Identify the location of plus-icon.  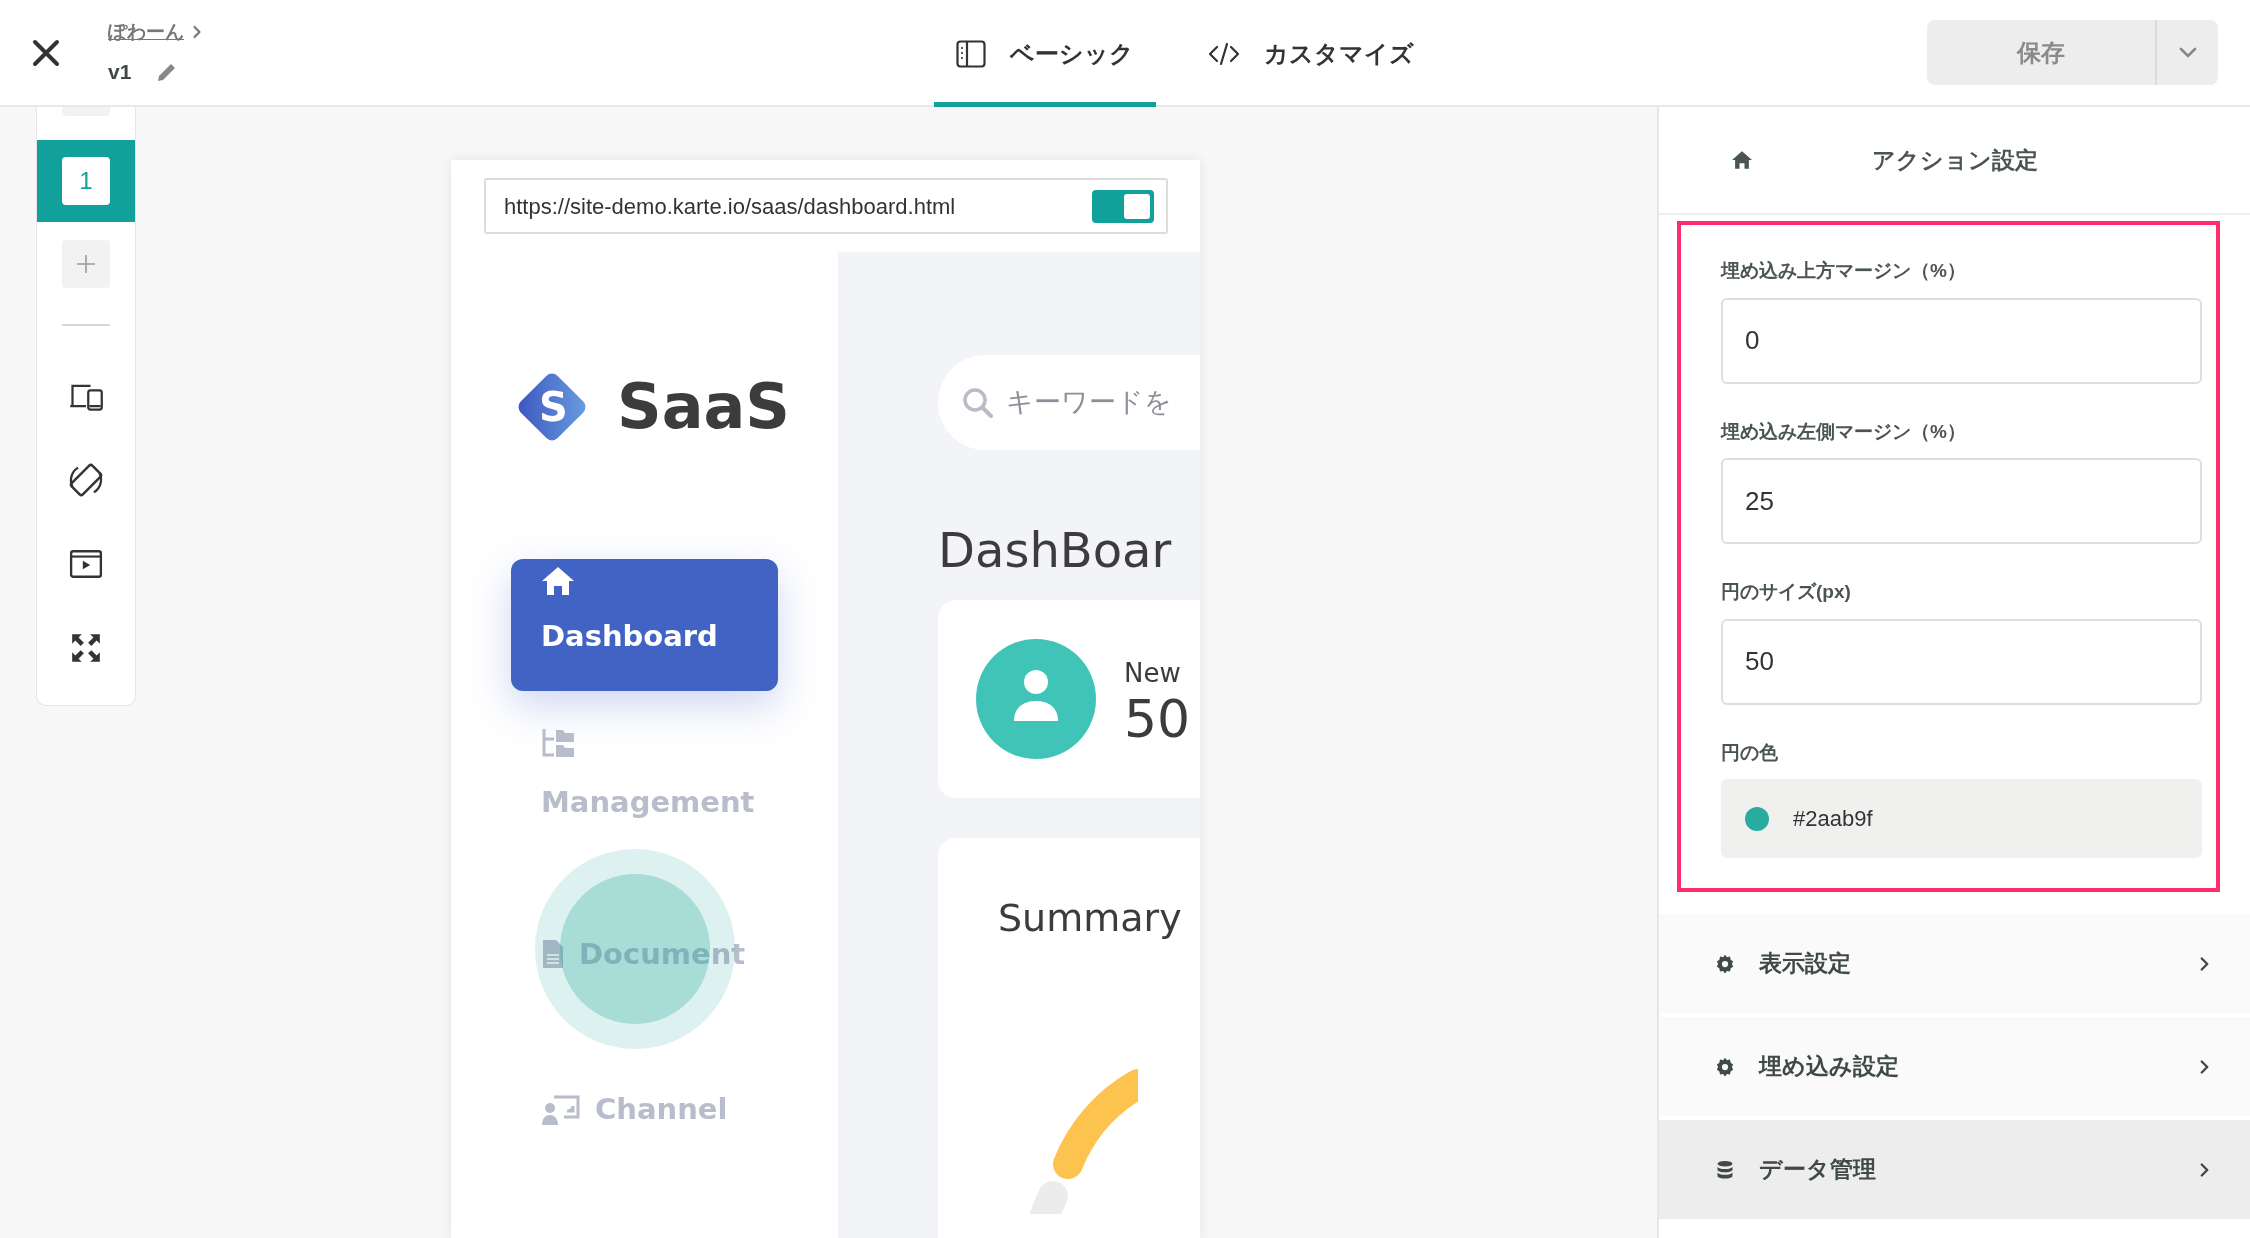
(86, 264).